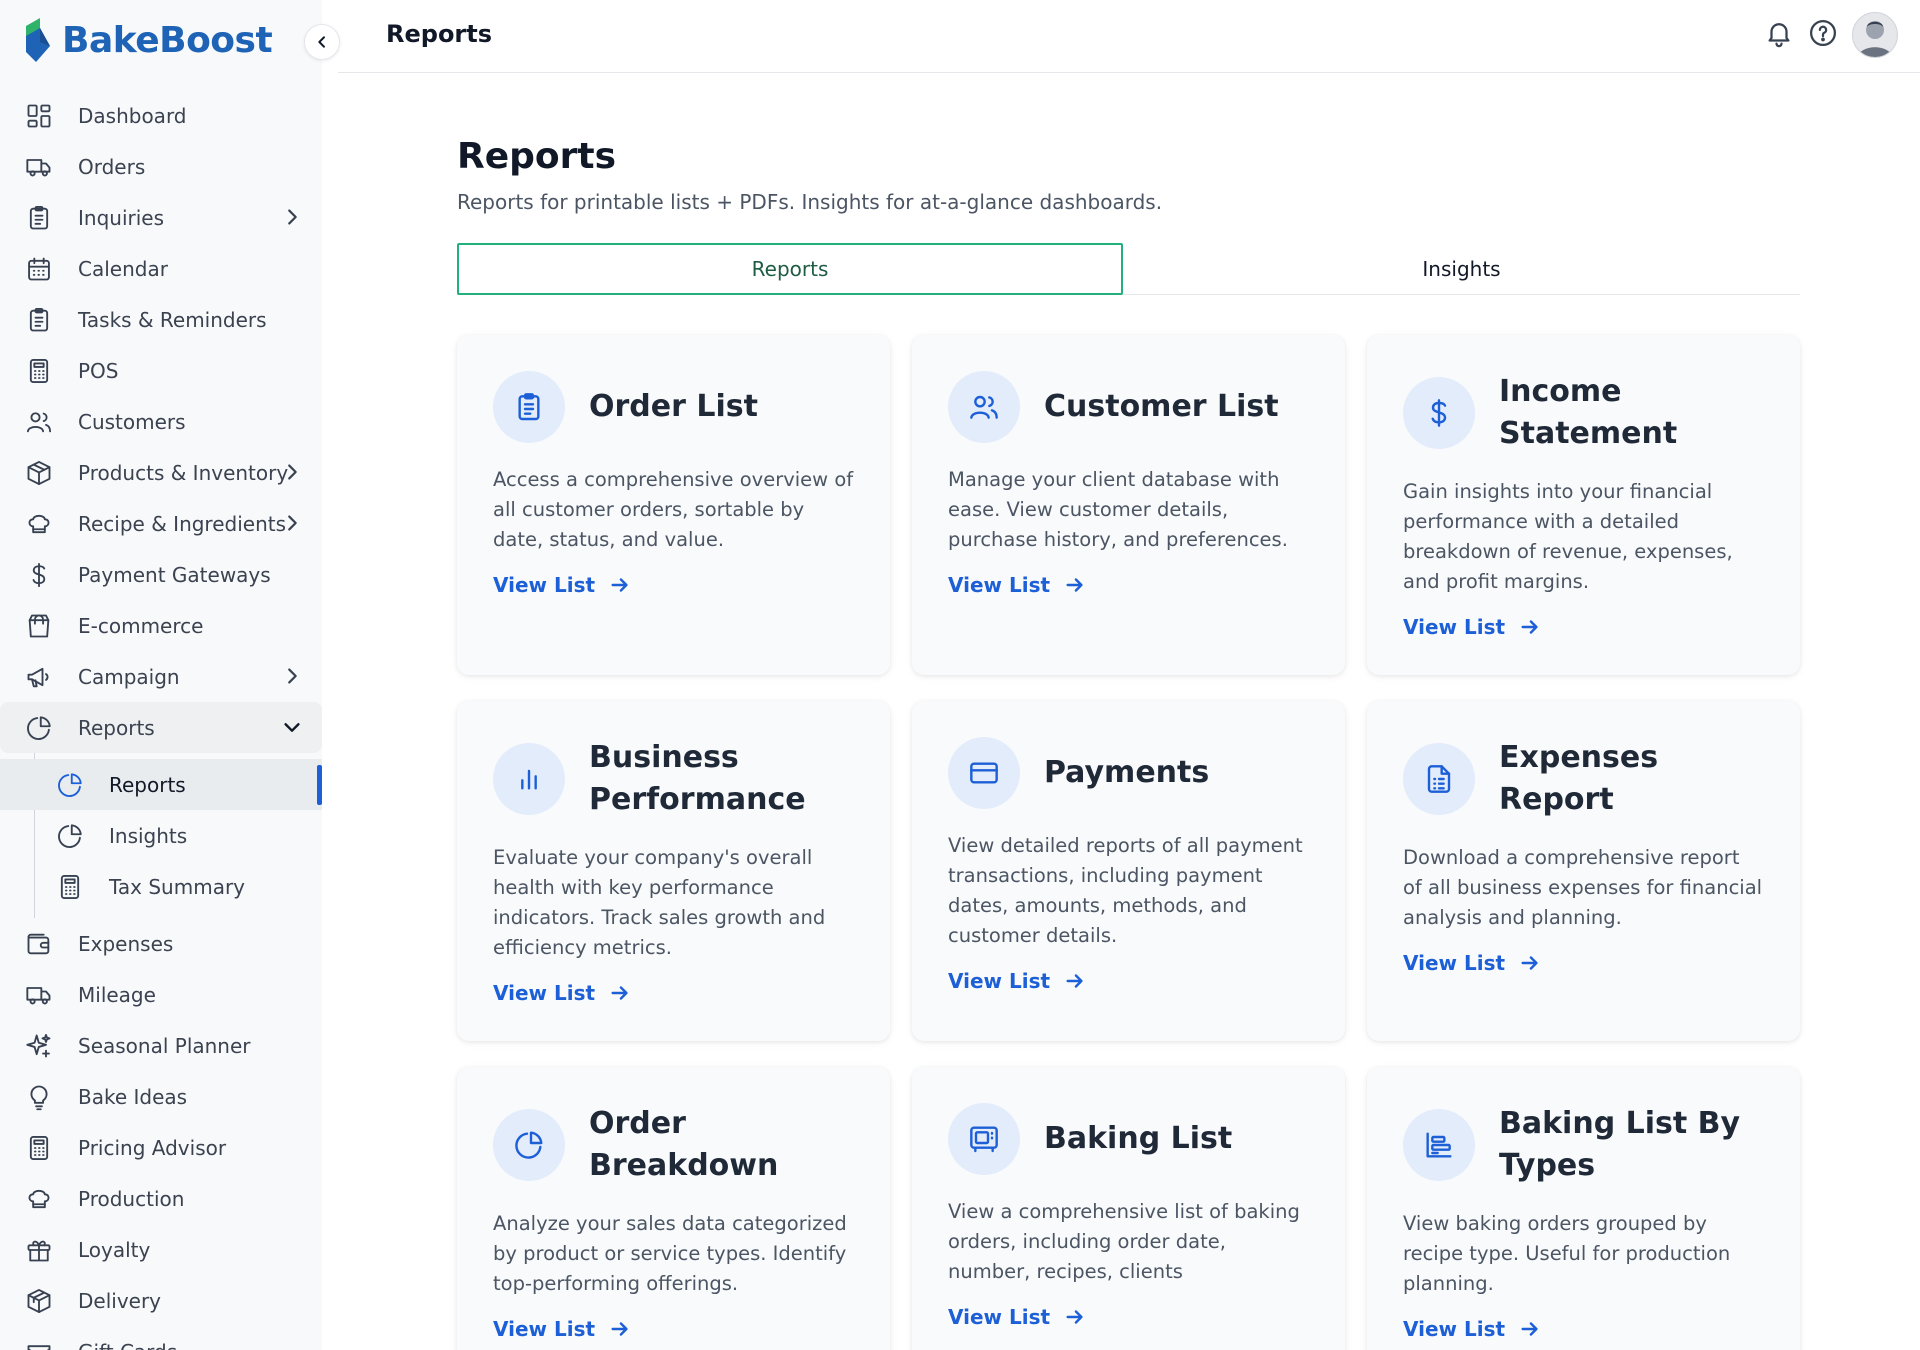 The image size is (1920, 1350). Describe the element at coordinates (161, 268) in the screenshot. I see `sidebar-item-calendar: Calendar` at that location.